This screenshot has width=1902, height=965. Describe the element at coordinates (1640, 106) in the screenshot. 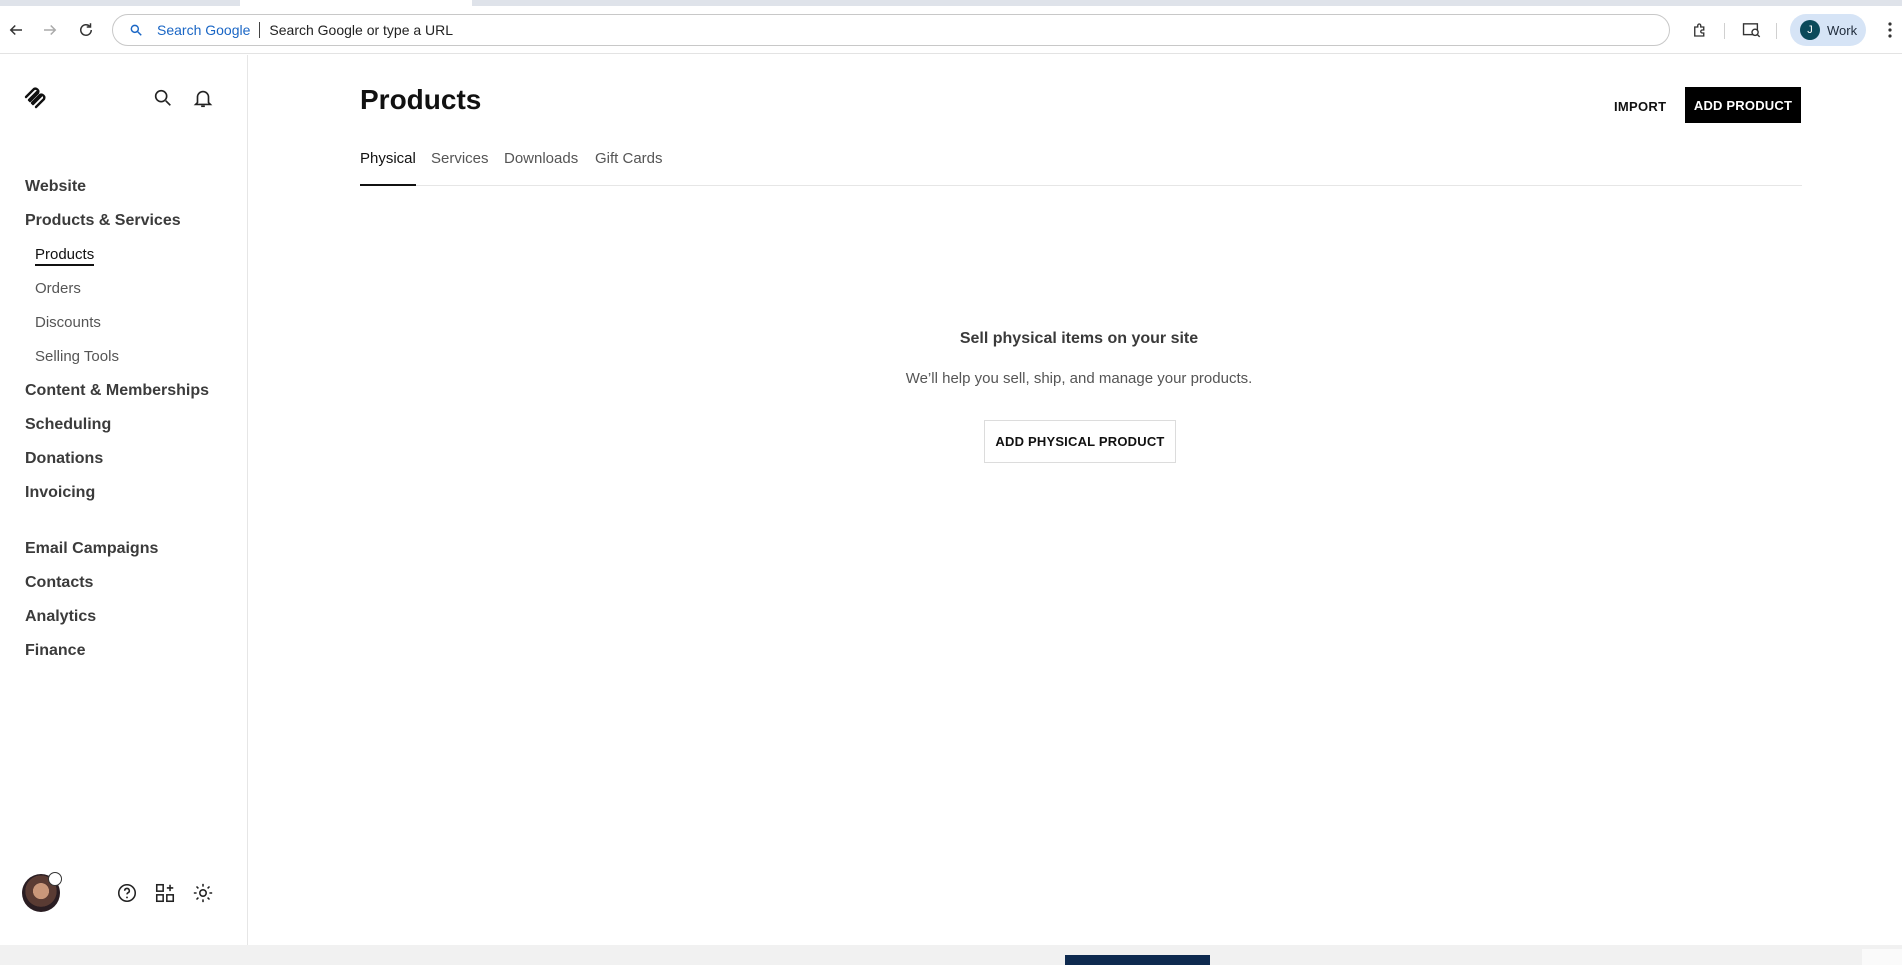

I see `import-button: IMPORT` at that location.